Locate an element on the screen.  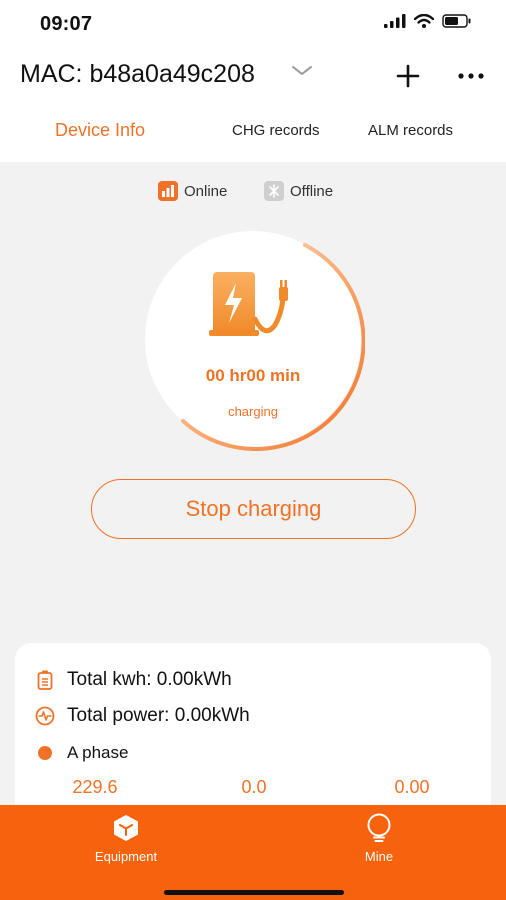
tab-chg-records: CHG records is located at coordinates (276, 130).